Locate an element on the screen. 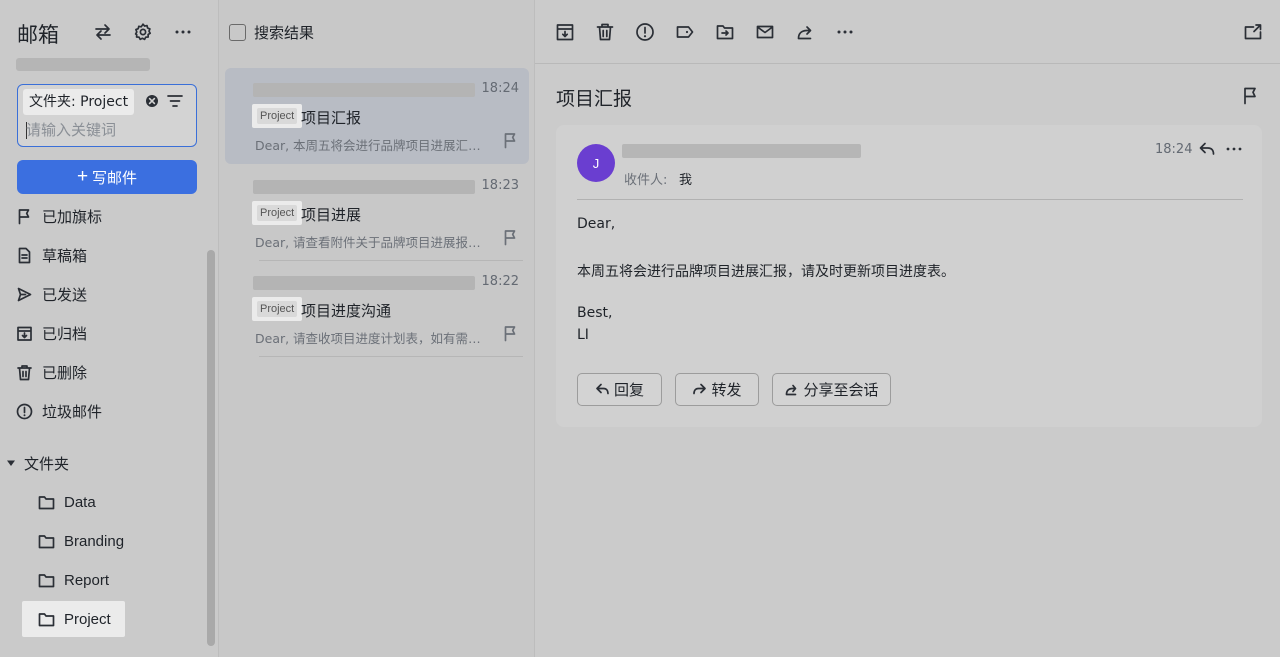 The image size is (1280, 657). folders-section-toggle: 文件夹 is located at coordinates (37, 463).